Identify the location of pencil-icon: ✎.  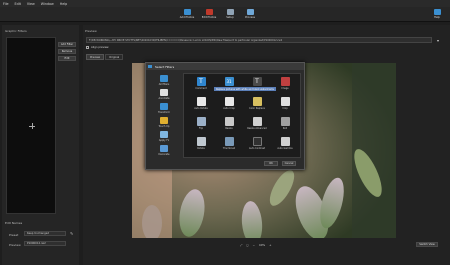
(72, 233).